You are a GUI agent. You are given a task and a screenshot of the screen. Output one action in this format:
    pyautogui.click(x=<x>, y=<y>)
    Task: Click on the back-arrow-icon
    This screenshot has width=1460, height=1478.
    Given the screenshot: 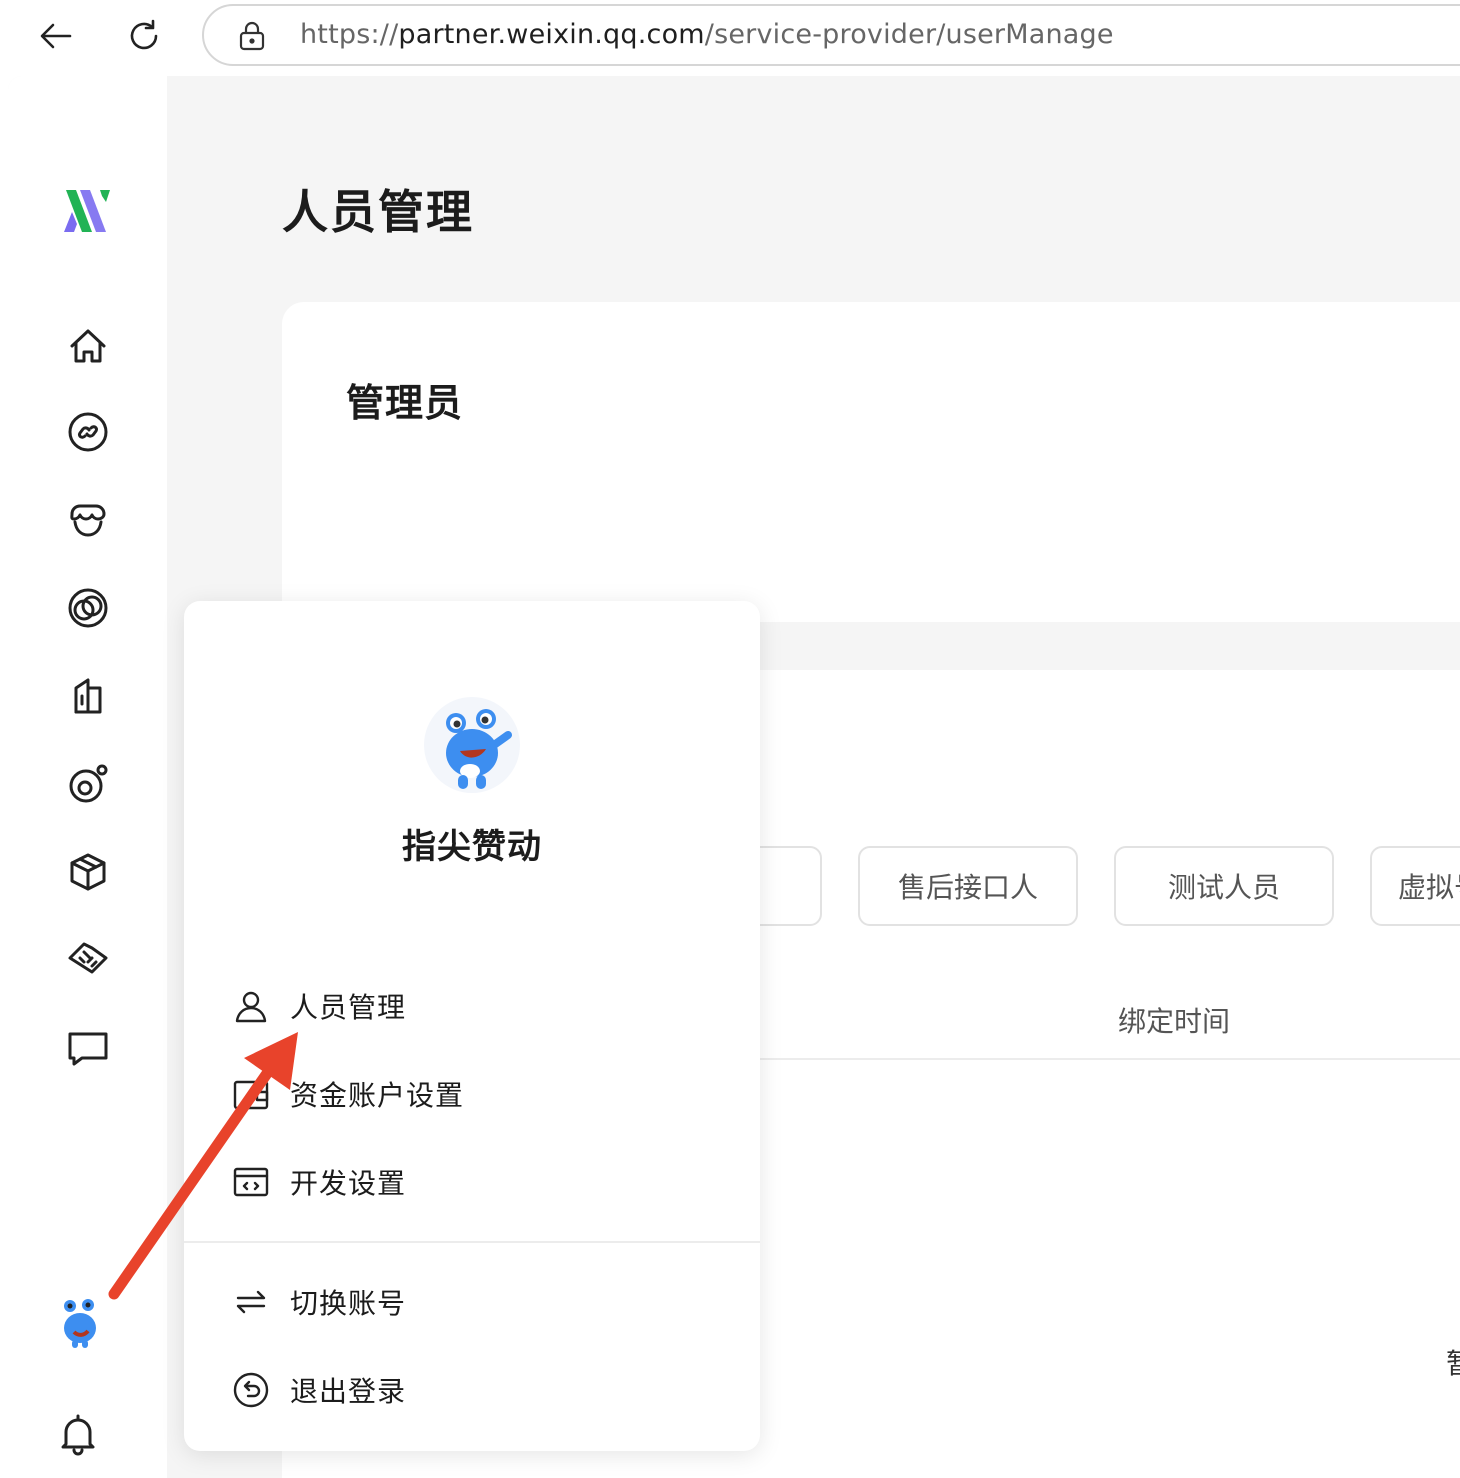 What is the action you would take?
    pyautogui.click(x=56, y=36)
    